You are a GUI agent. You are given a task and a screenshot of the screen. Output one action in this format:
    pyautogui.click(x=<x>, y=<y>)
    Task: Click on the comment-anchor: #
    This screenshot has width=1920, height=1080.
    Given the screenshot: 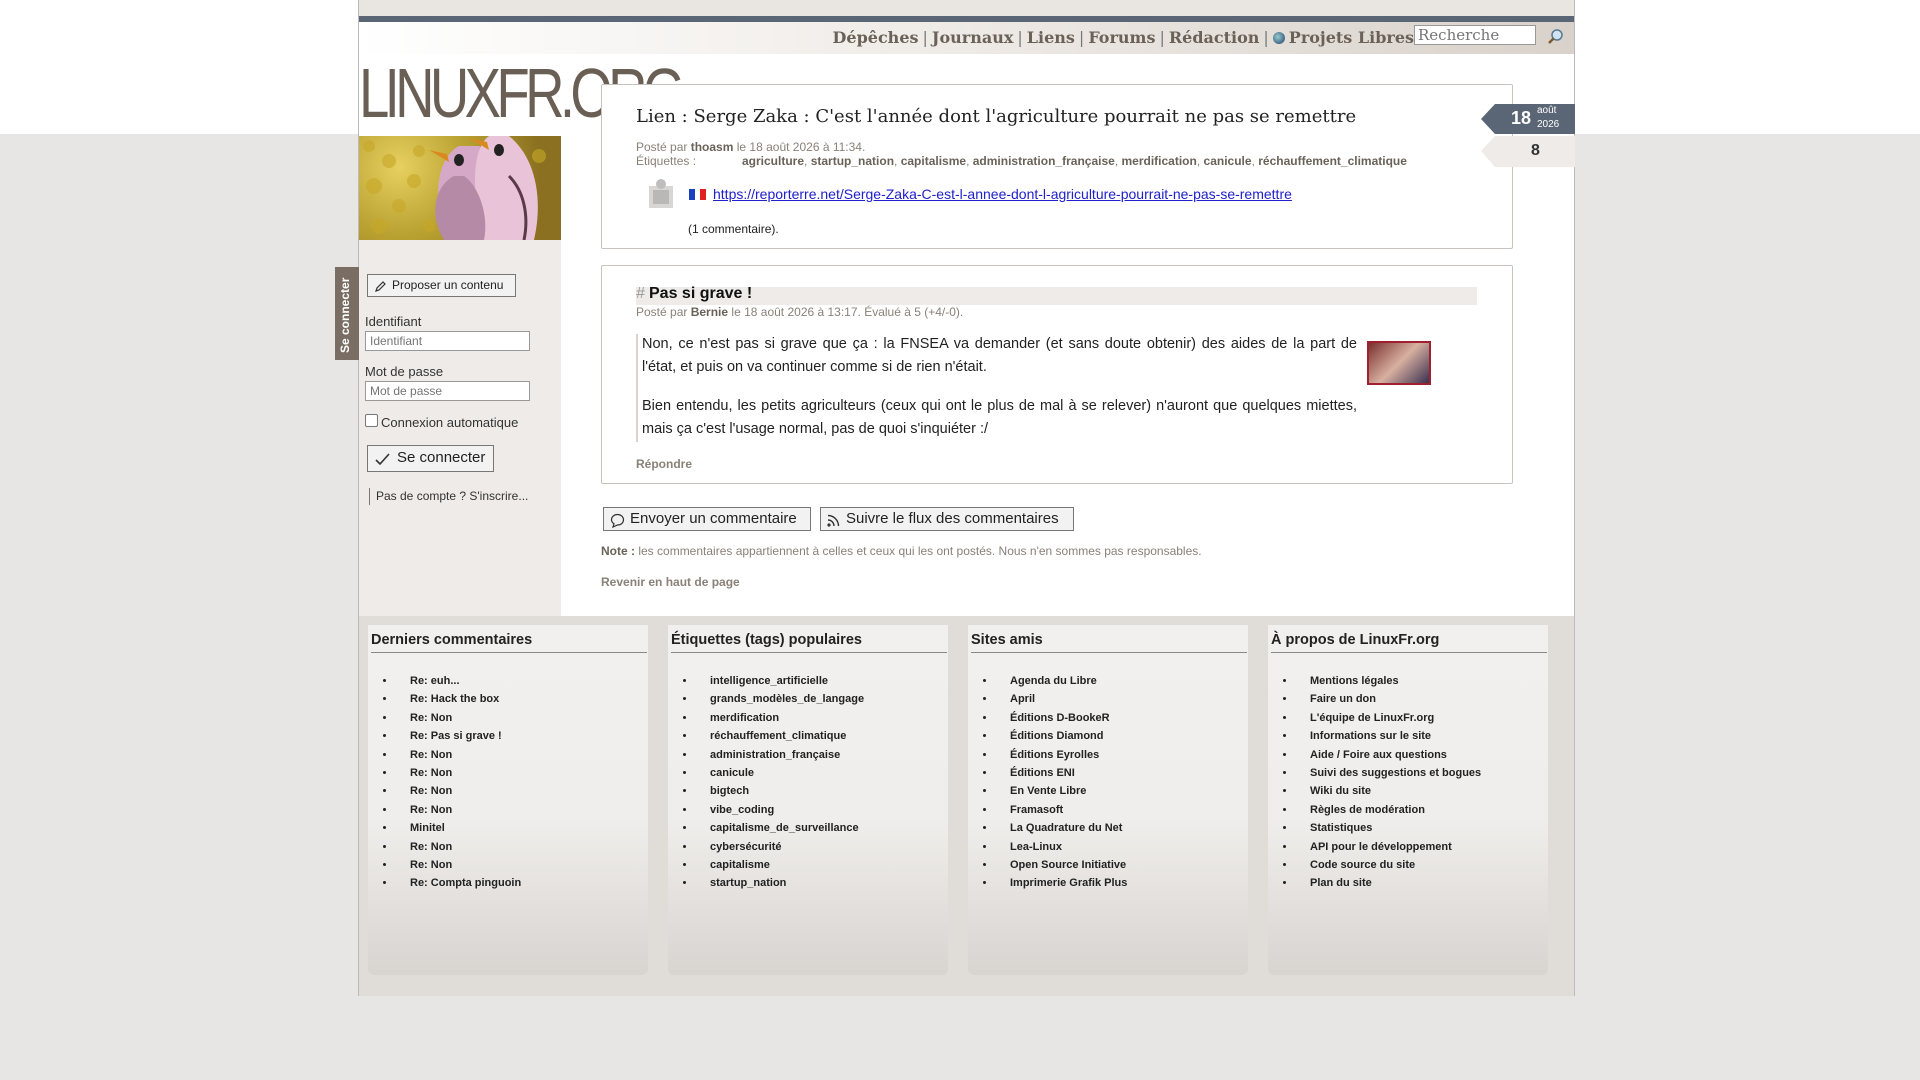 What is the action you would take?
    pyautogui.click(x=640, y=294)
    